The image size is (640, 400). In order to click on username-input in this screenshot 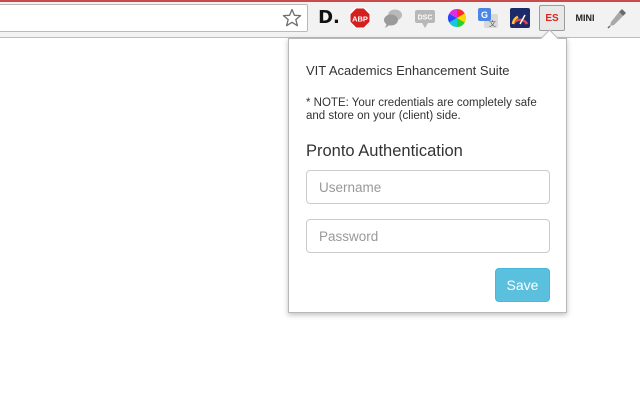, I will do `click(428, 187)`.